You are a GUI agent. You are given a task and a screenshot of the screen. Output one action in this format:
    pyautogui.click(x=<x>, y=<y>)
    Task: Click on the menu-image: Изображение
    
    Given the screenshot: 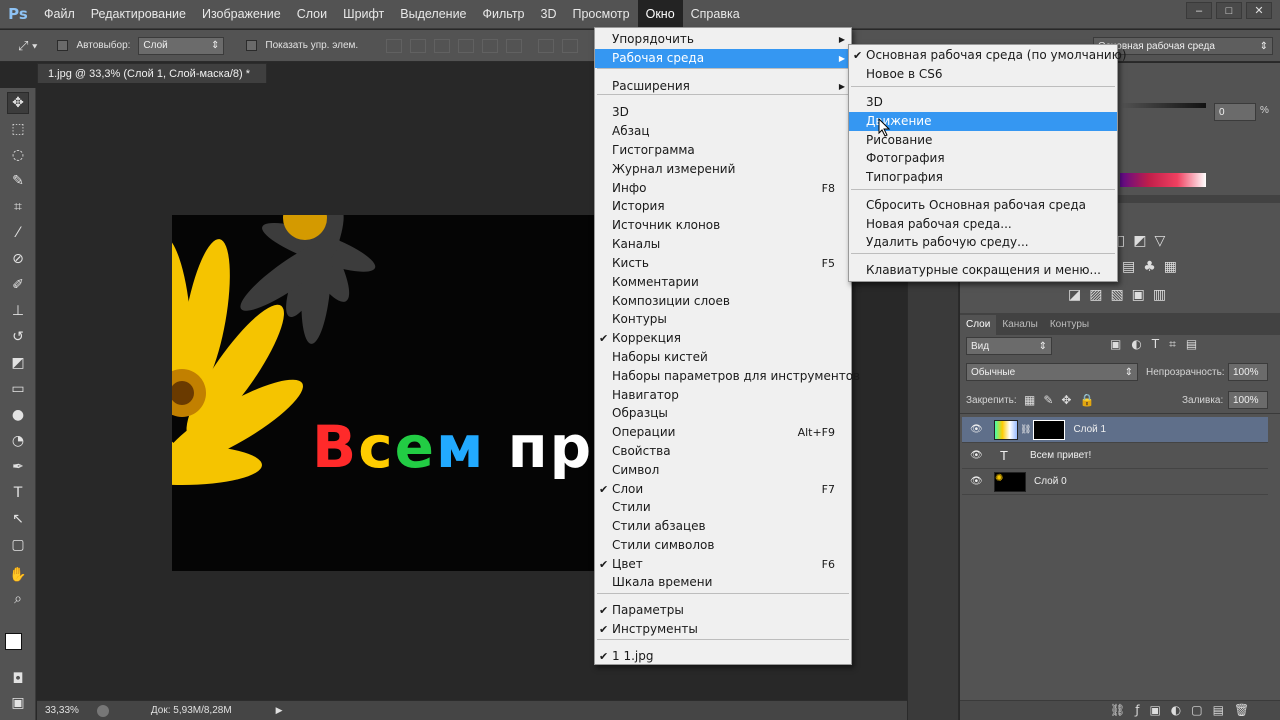 What is the action you would take?
    pyautogui.click(x=241, y=14)
    